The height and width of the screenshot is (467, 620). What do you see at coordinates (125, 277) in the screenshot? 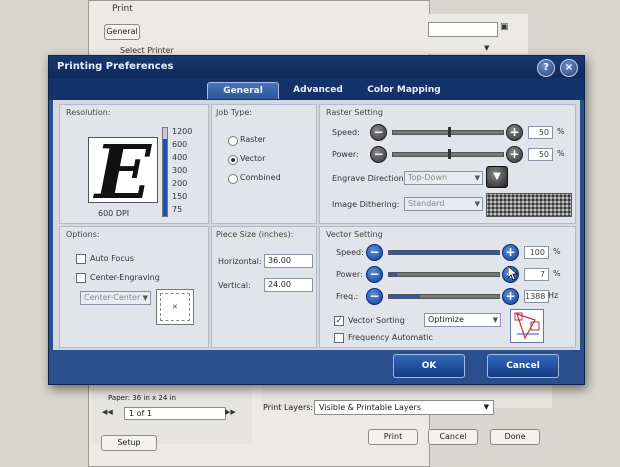
I see `center-engraving-label: Center-Engraving` at bounding box center [125, 277].